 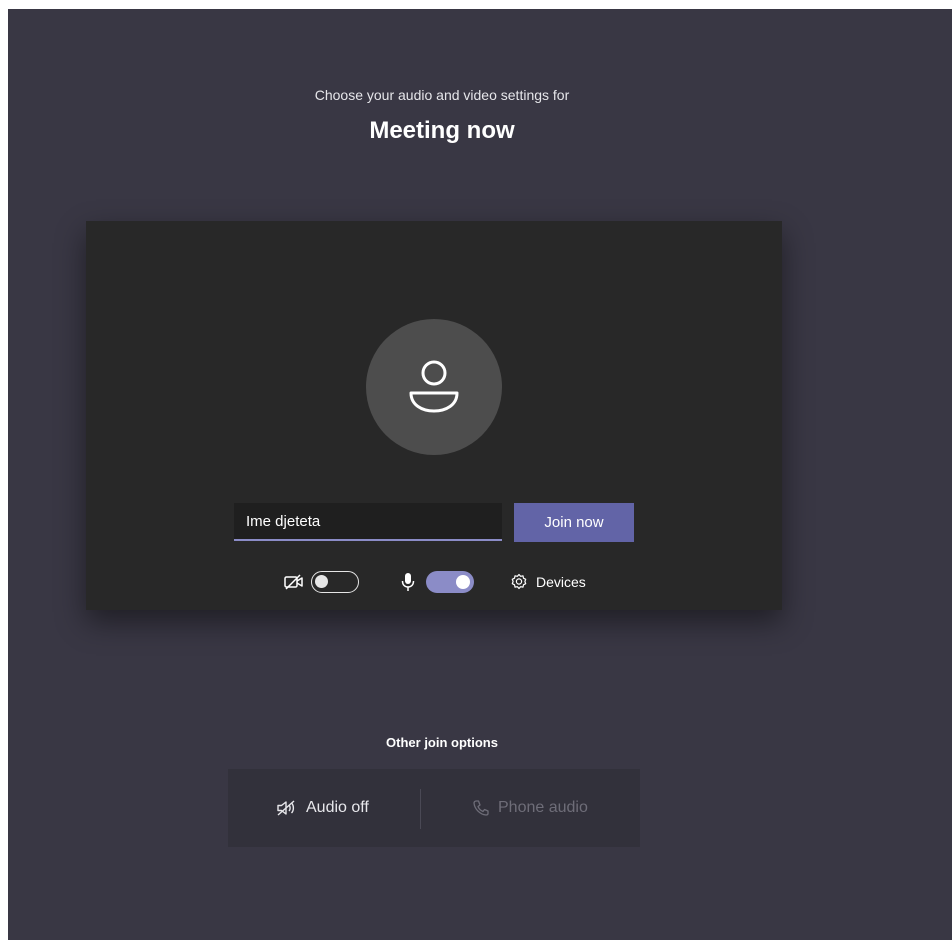 I want to click on audio-off-option: Audio off, so click(x=322, y=808).